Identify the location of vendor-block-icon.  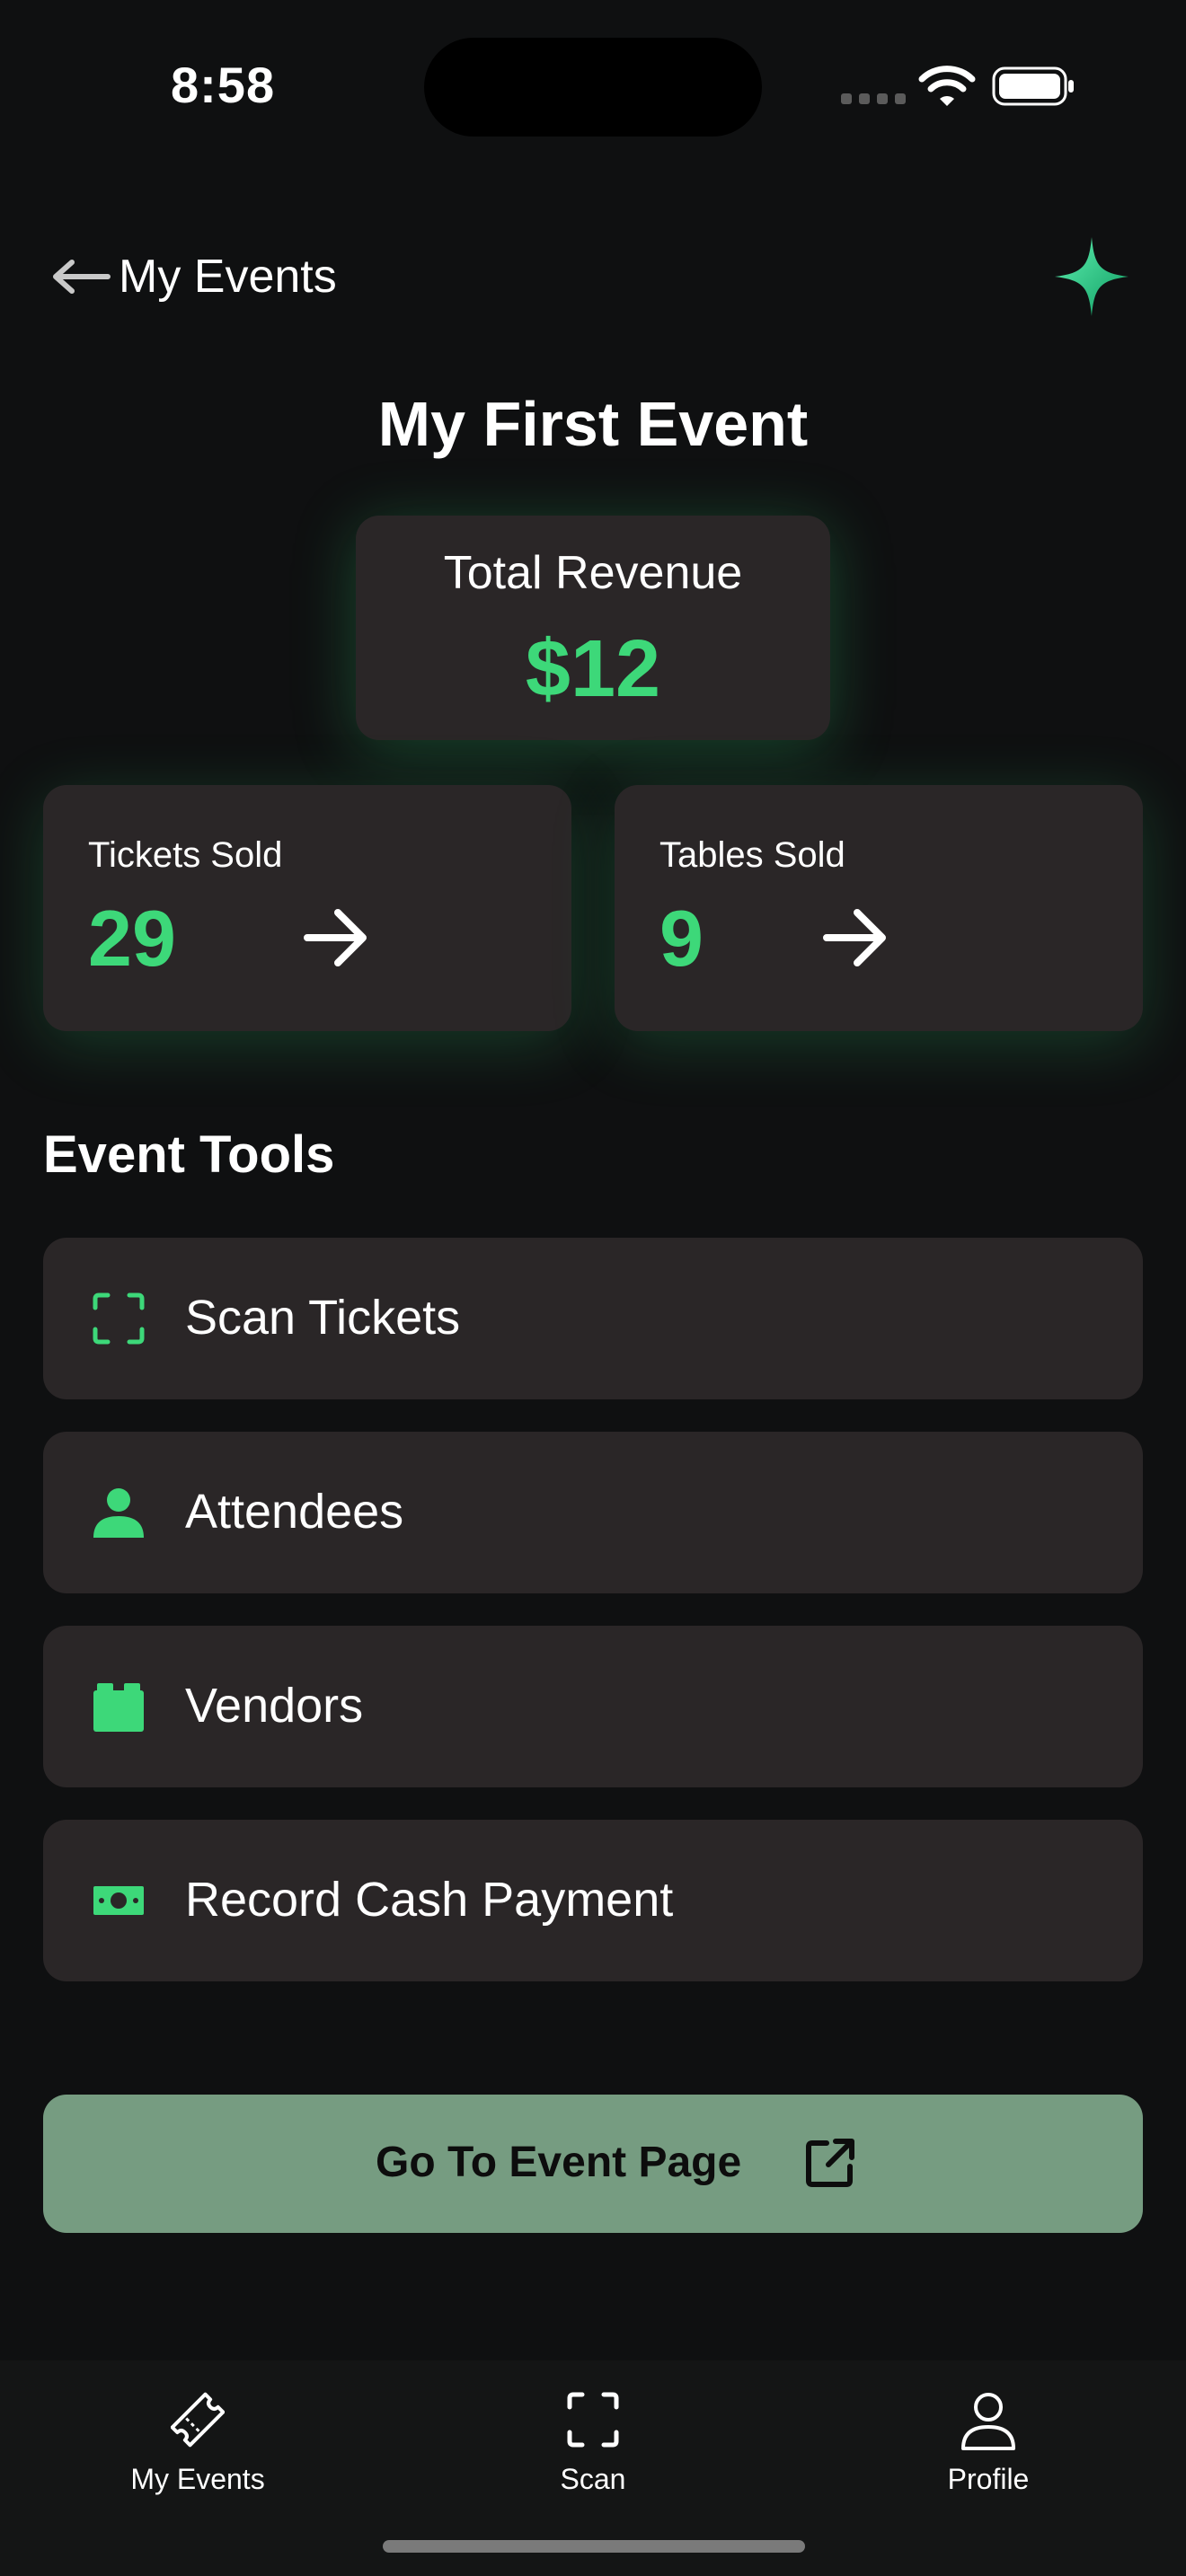
(118, 1707).